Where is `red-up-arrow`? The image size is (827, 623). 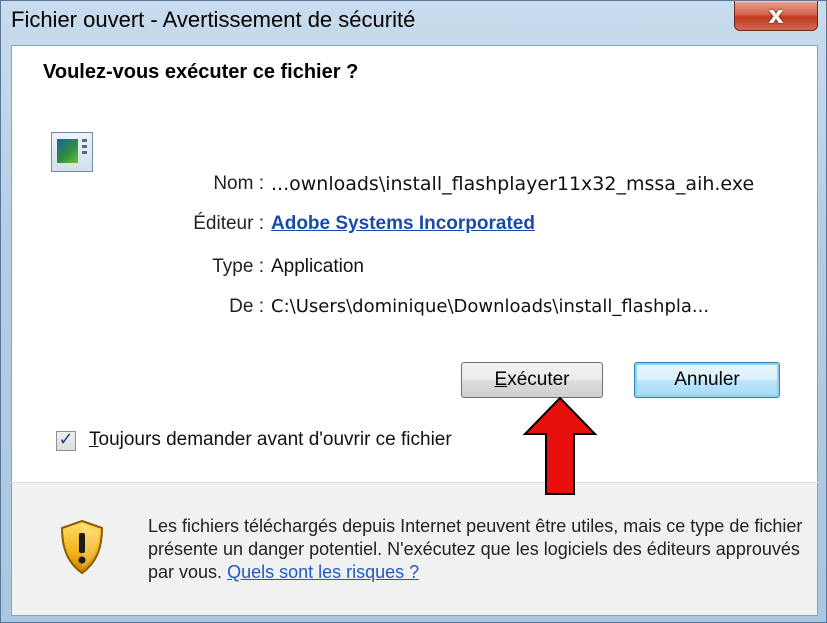 red-up-arrow is located at coordinates (560, 446).